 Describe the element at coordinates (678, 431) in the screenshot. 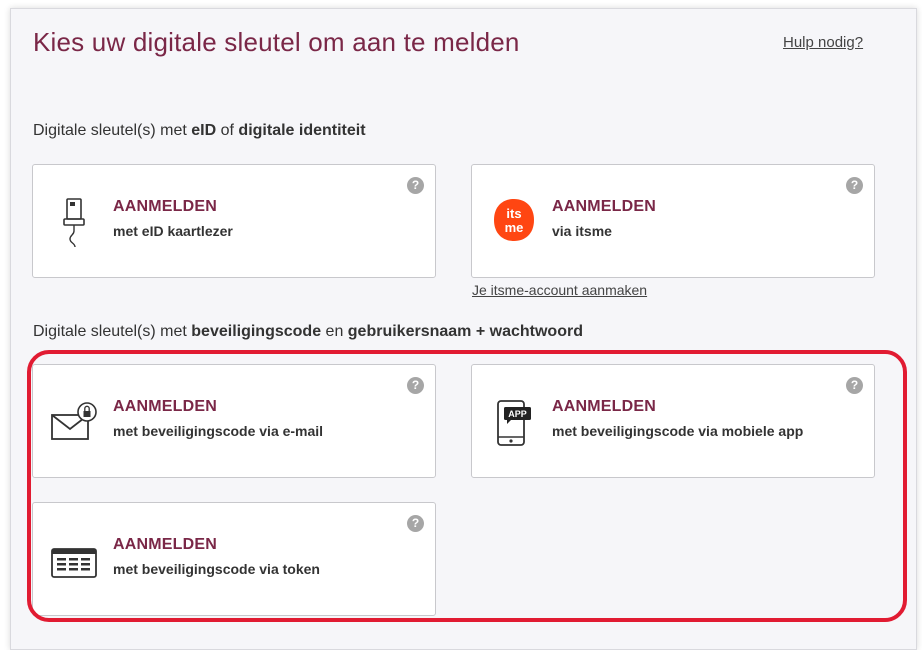

I see `card-mobile-app-code-subtitle: met beveiligingscode via mobiele app` at that location.